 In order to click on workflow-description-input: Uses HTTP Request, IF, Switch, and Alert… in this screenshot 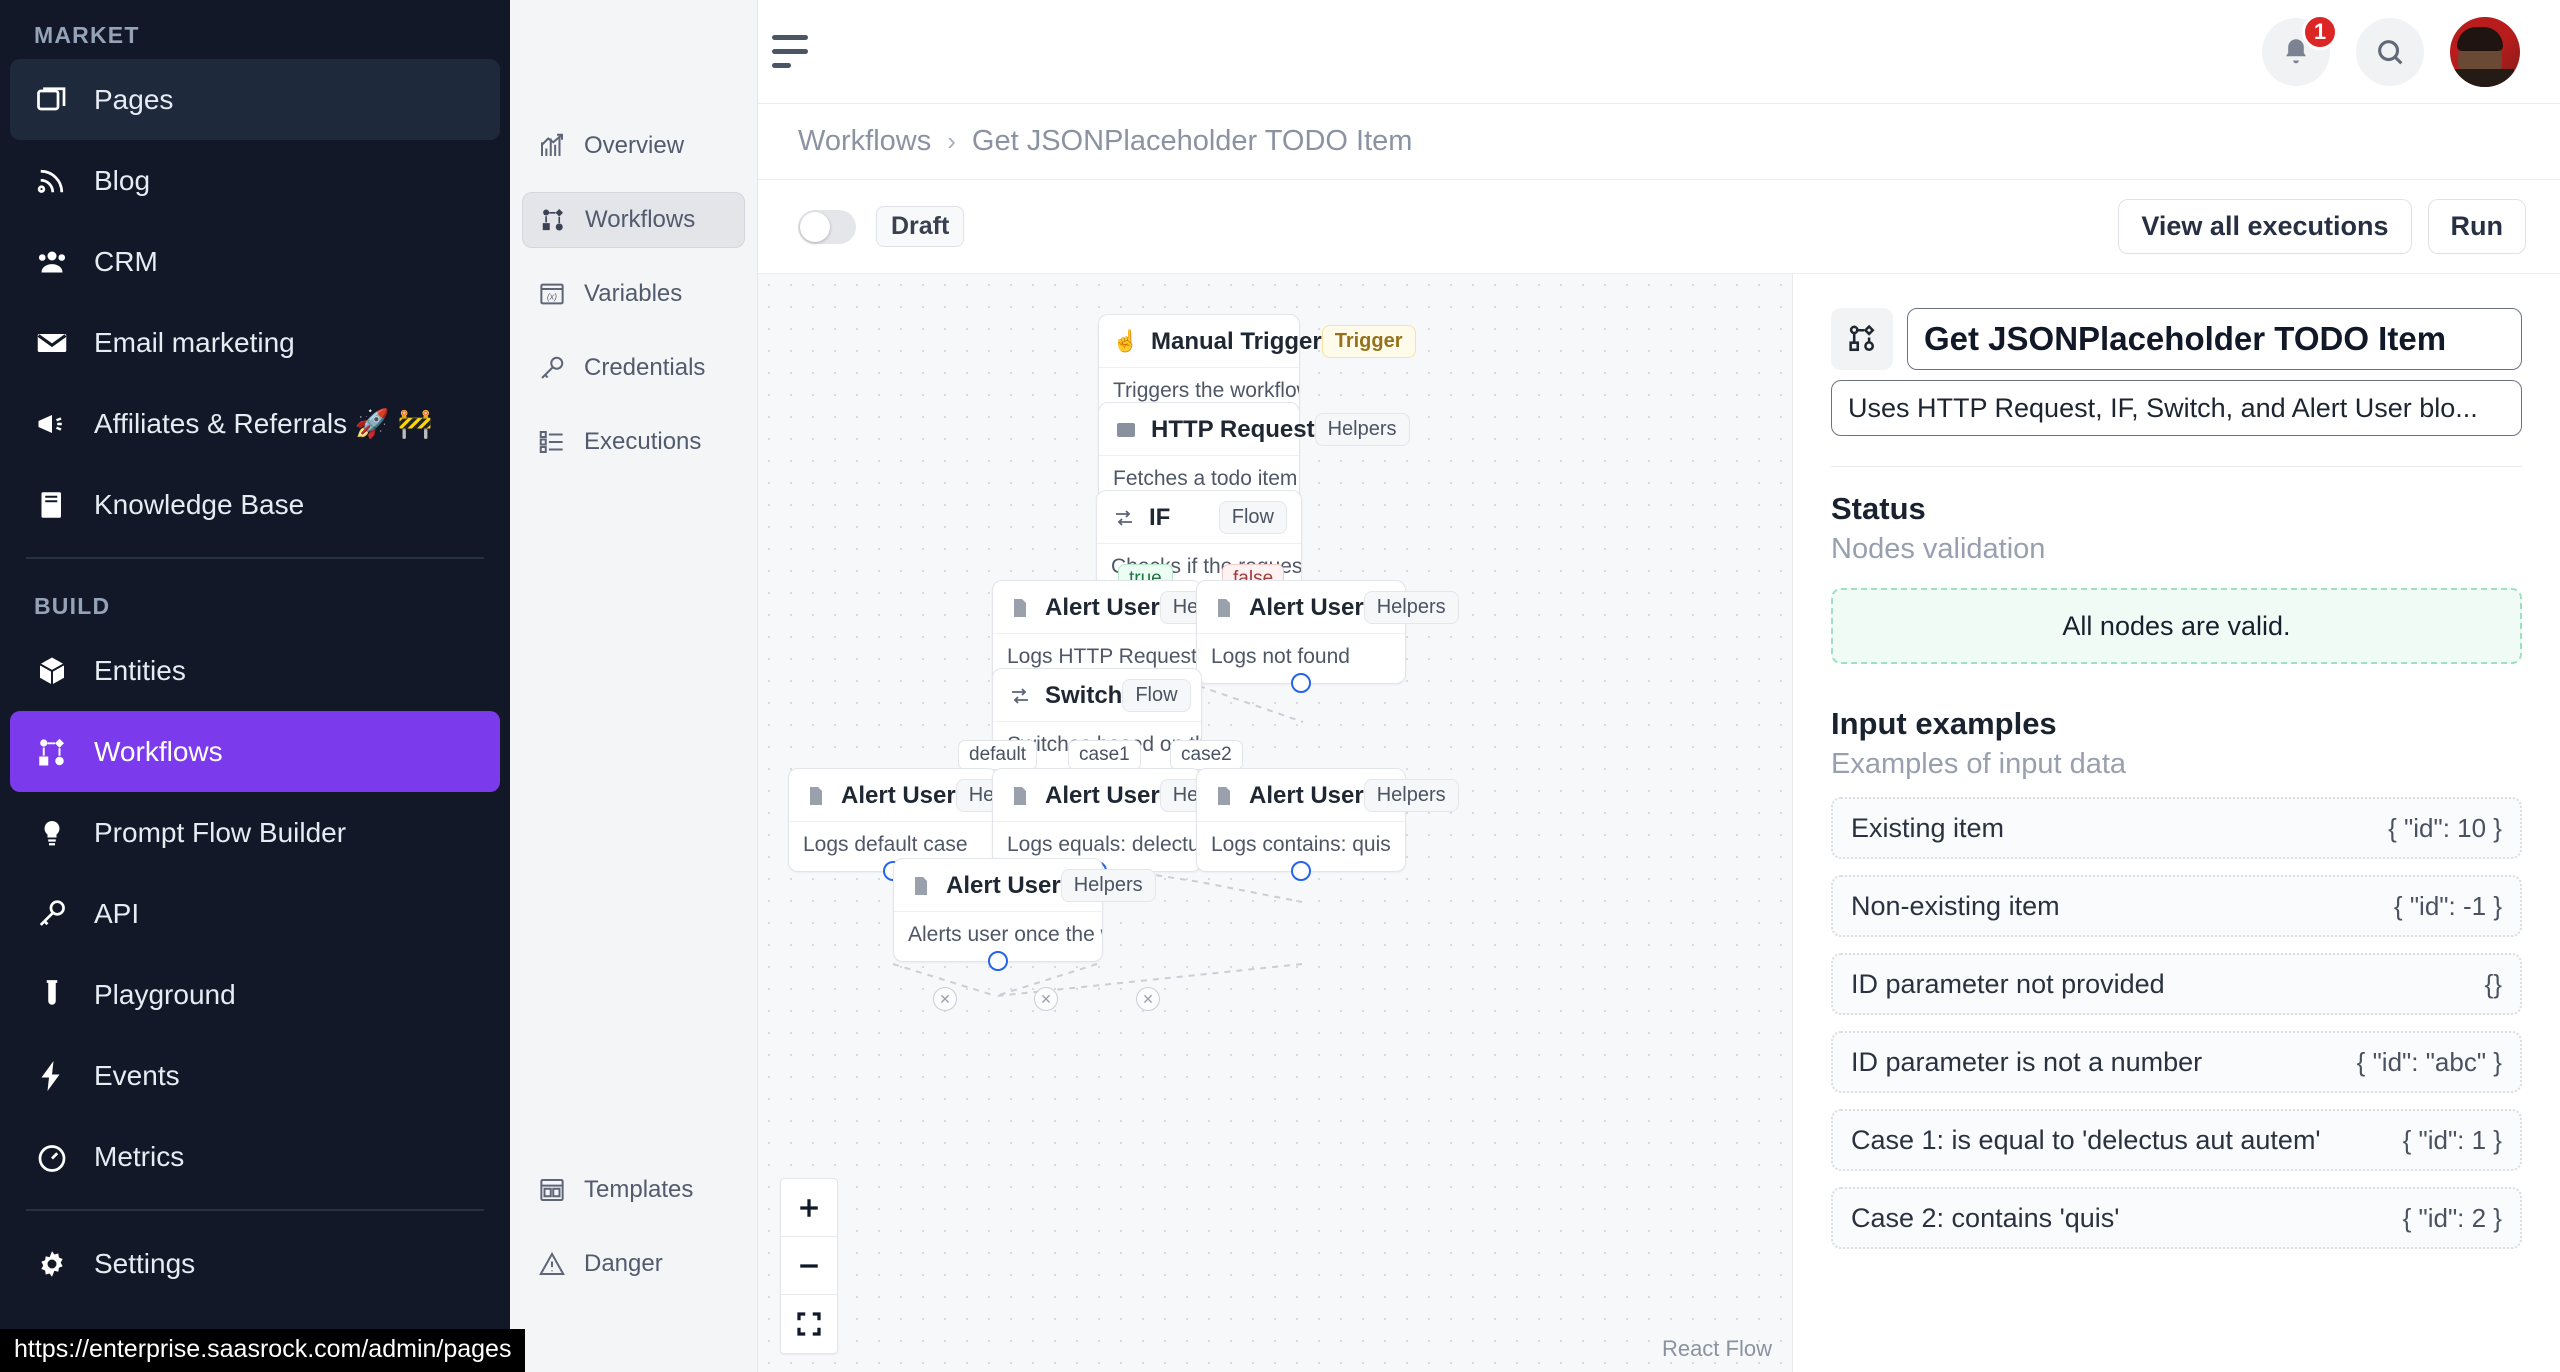, I will do `click(2176, 408)`.